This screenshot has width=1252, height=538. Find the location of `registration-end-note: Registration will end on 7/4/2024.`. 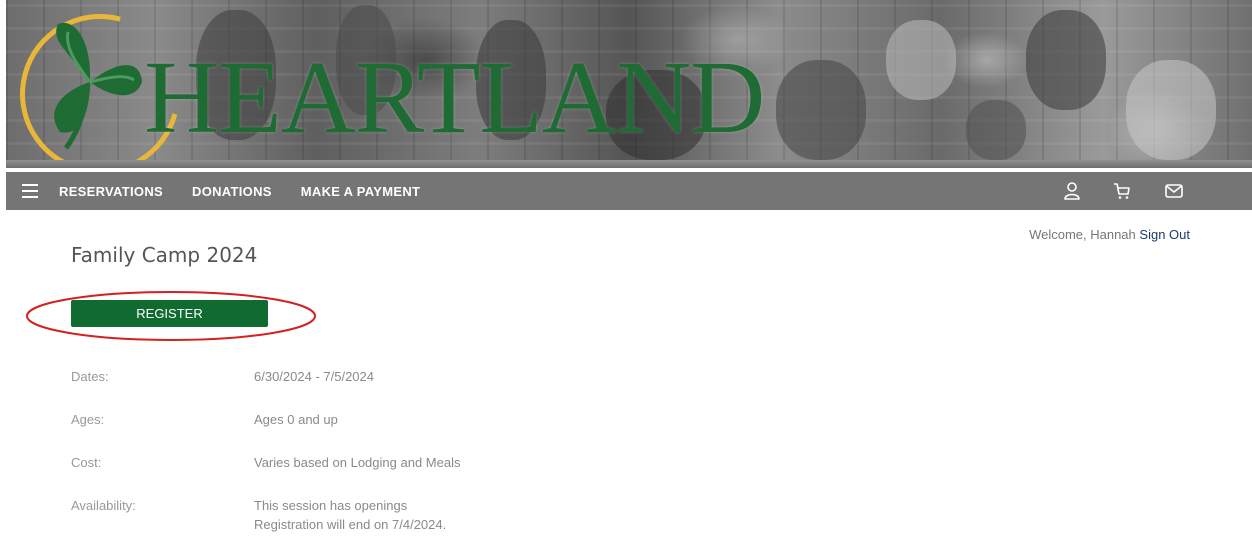

registration-end-note: Registration will end on 7/4/2024. is located at coordinates (350, 524).